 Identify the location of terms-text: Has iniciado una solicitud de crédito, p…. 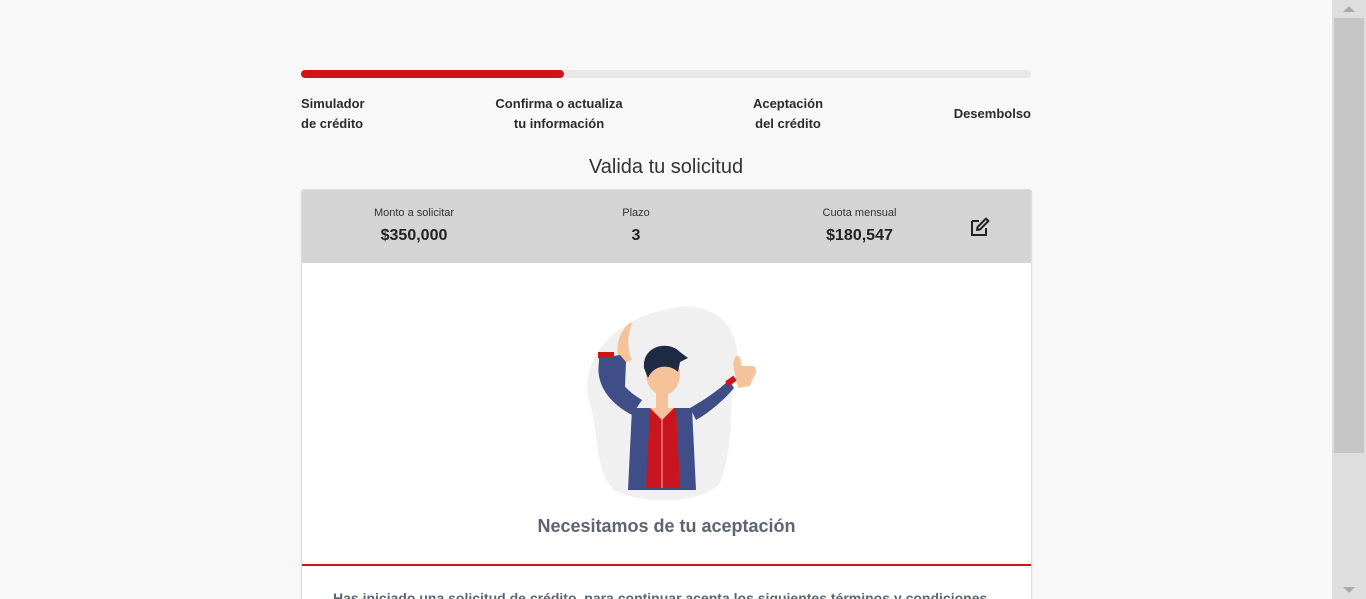
(660, 594).